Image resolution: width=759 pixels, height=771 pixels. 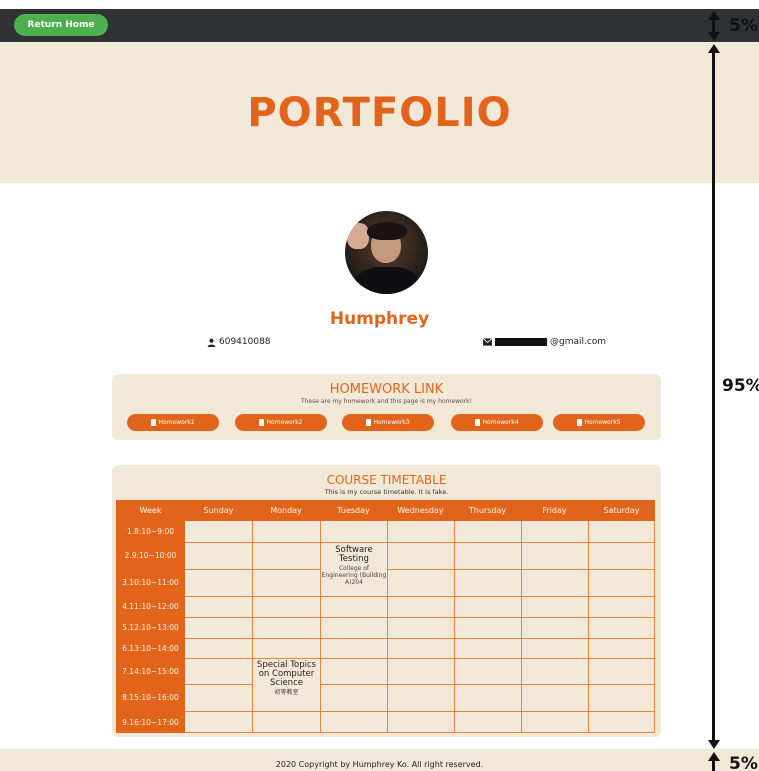 I want to click on homework1-button: Homework1, so click(x=173, y=422).